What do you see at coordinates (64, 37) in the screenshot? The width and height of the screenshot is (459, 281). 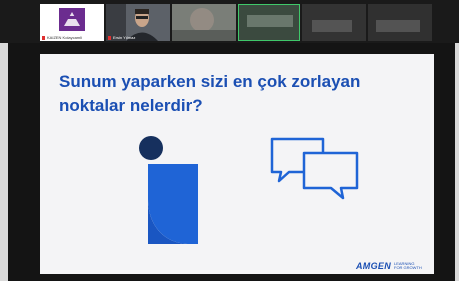 I see `participant-name: KAIZEN Kolaycamli` at bounding box center [64, 37].